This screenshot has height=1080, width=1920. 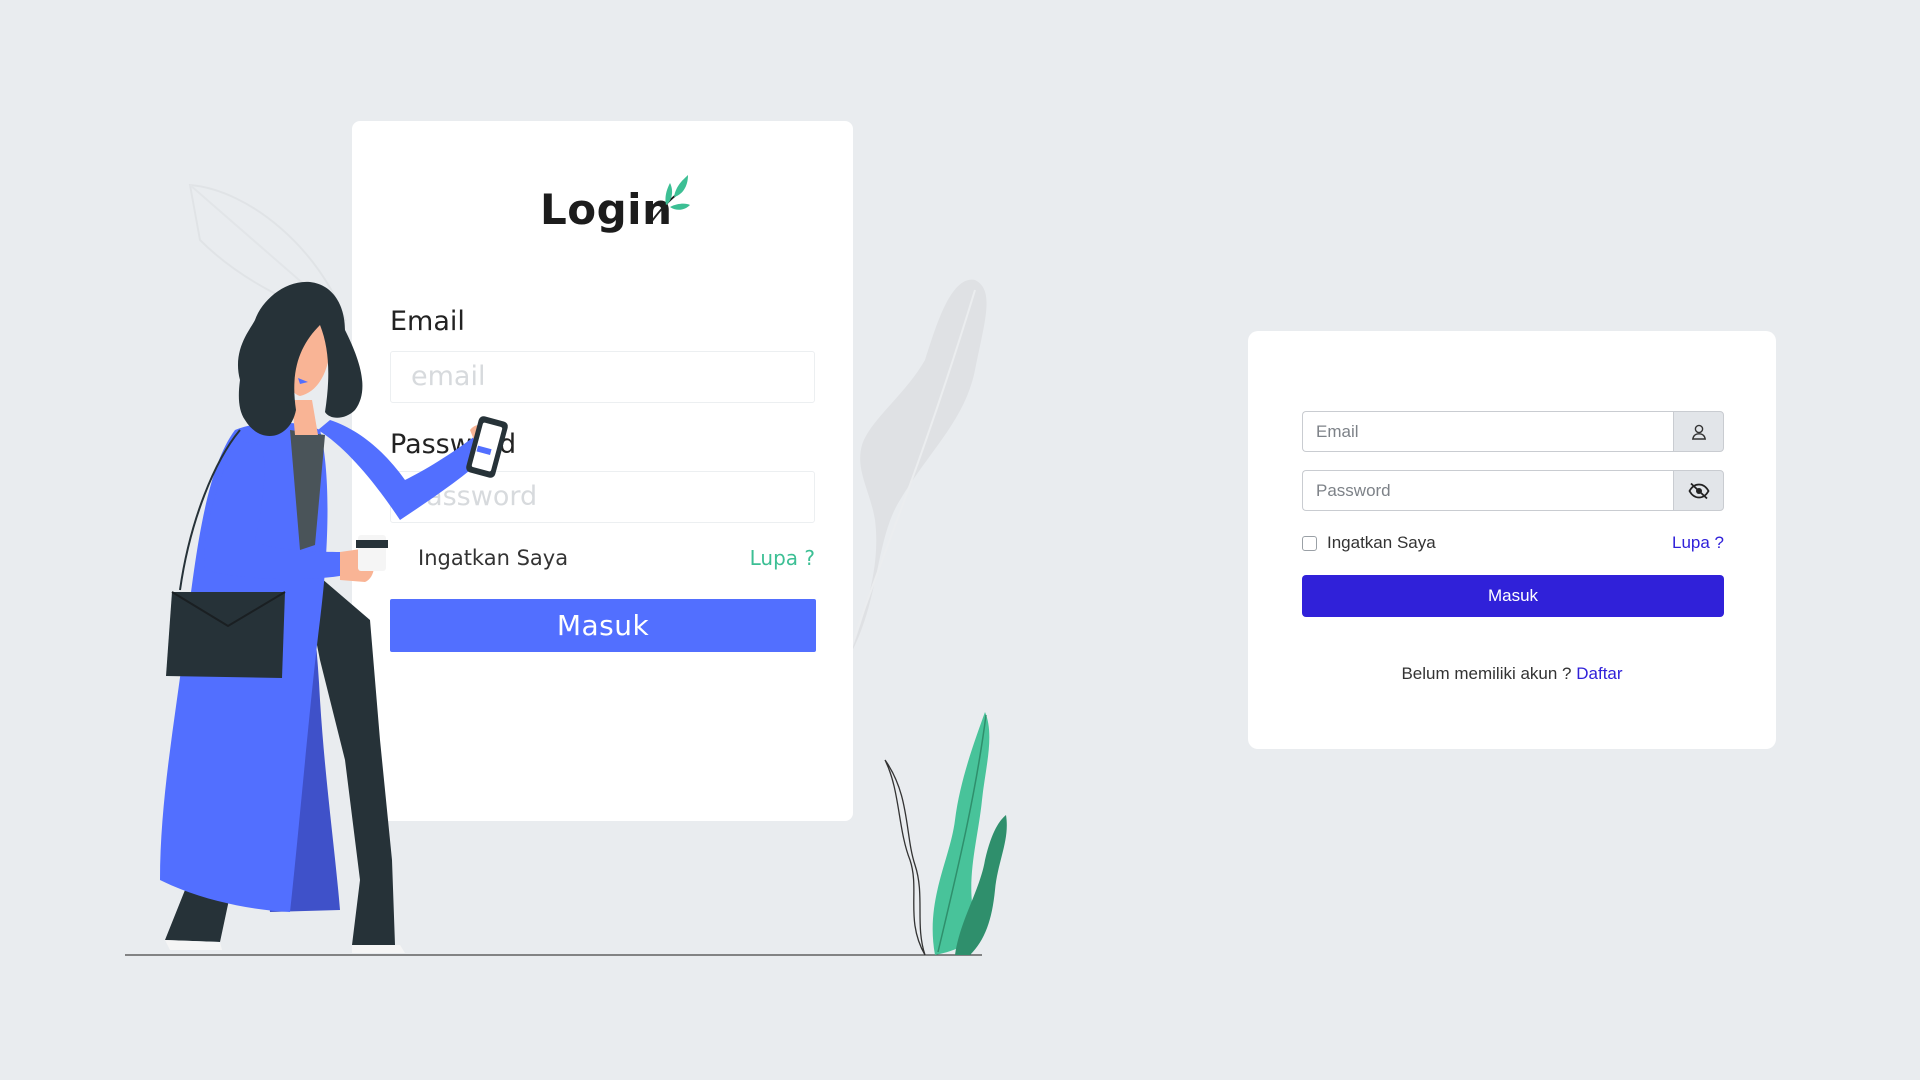 I want to click on password-visibility-toggle, so click(x=1698, y=490).